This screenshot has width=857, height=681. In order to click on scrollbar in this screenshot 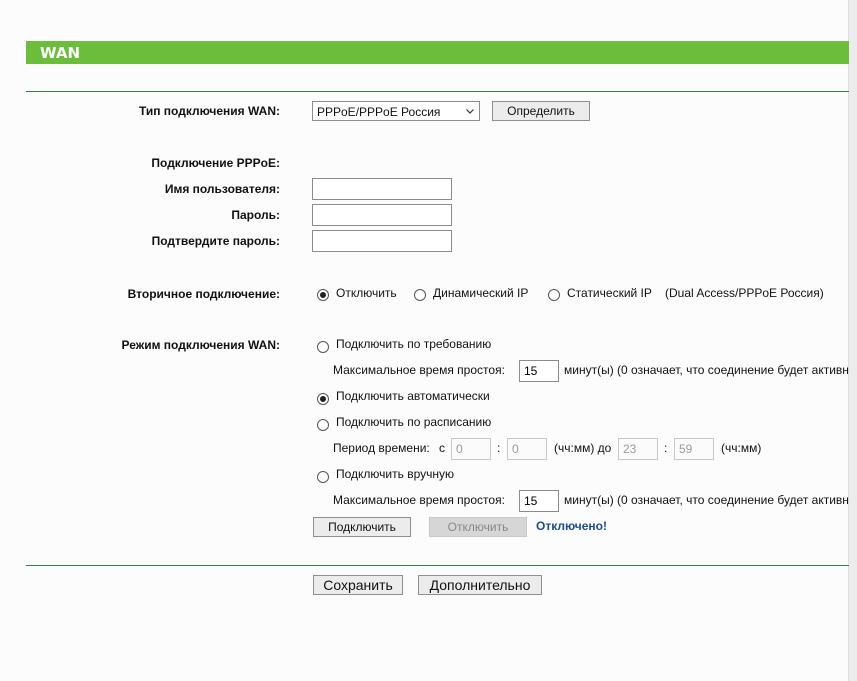, I will do `click(852, 340)`.